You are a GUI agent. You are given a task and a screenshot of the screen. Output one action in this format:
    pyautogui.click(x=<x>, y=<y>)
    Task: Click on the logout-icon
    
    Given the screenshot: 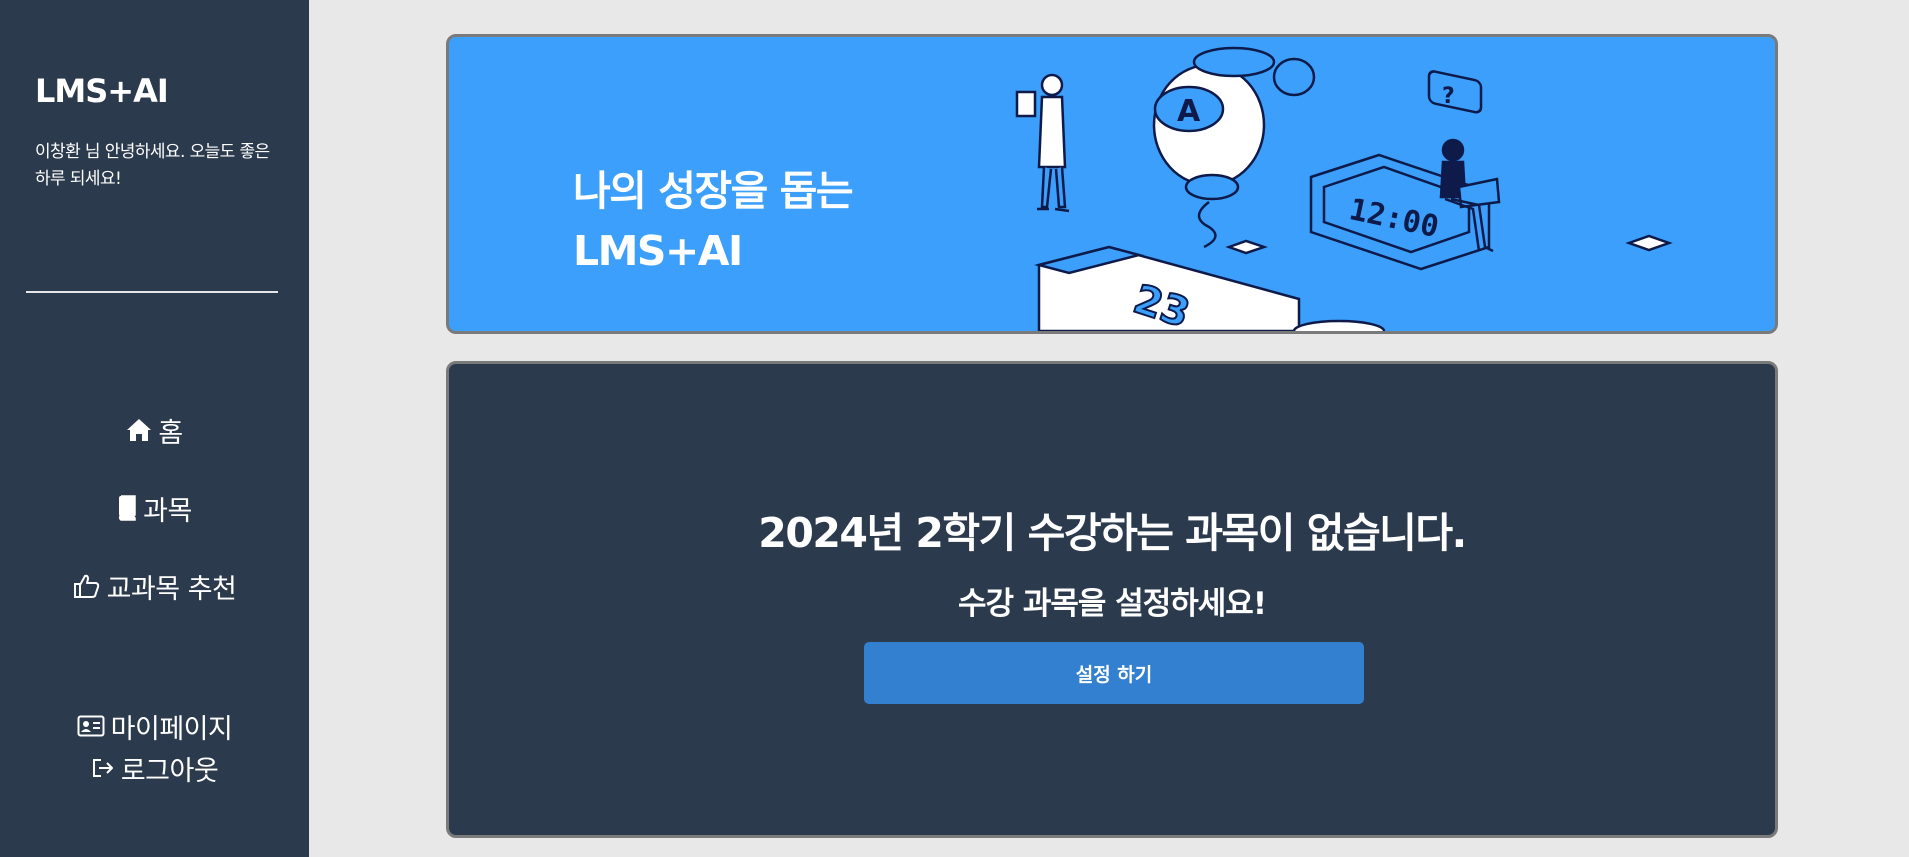 What is the action you would take?
    pyautogui.click(x=103, y=768)
    